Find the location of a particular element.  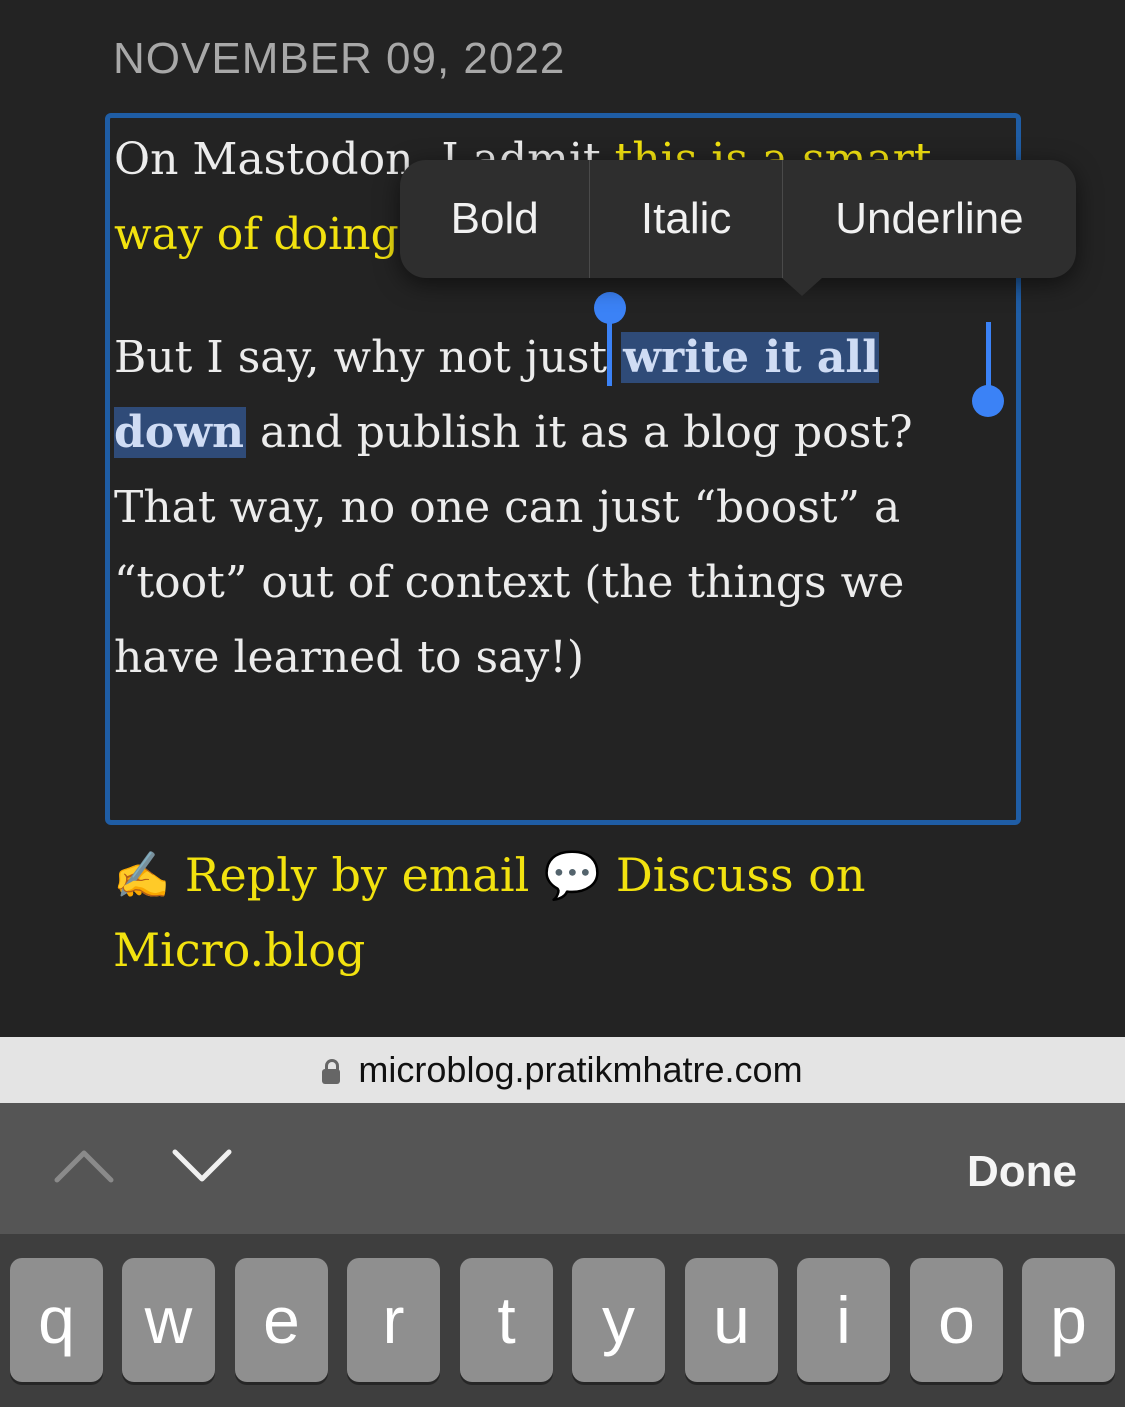

underline-button: Underline is located at coordinates (929, 219).